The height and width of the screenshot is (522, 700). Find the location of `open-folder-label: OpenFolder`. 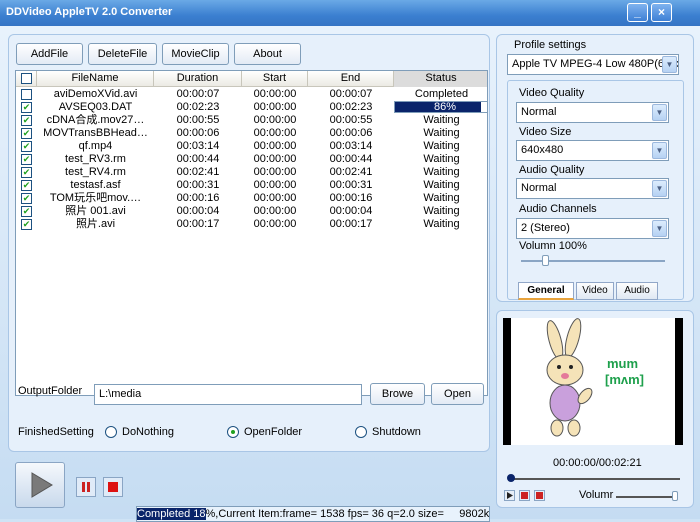

open-folder-label: OpenFolder is located at coordinates (273, 432).